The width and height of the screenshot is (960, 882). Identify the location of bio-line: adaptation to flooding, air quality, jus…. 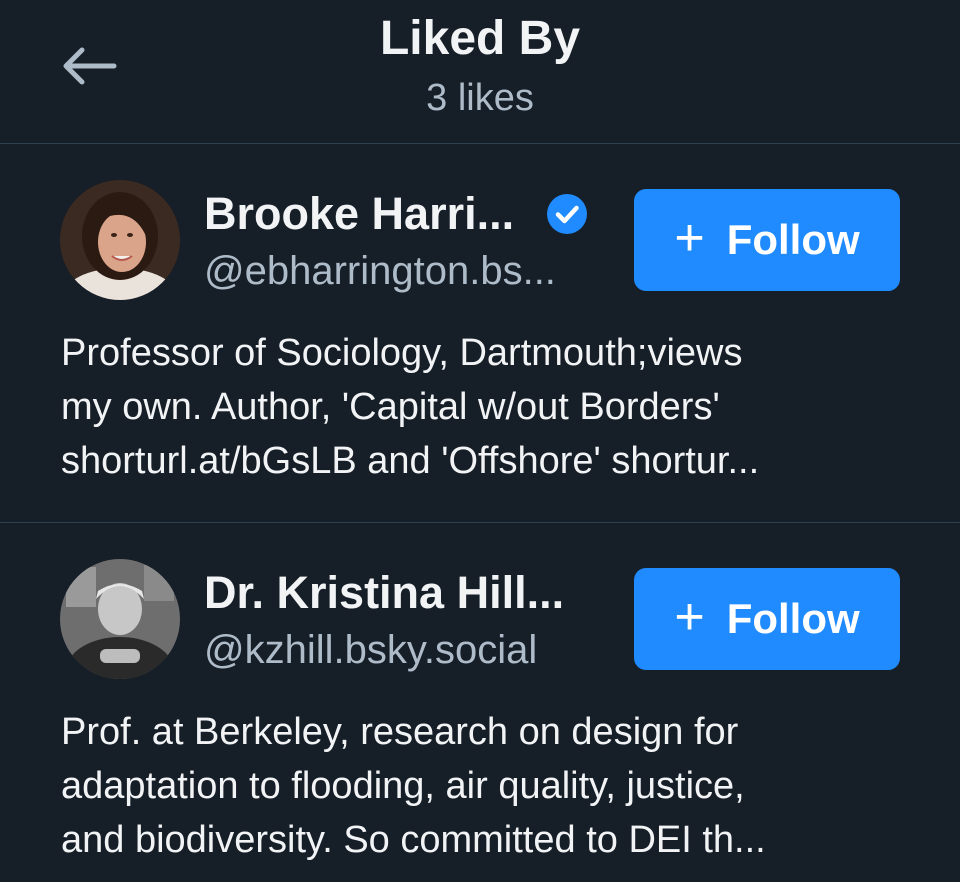
(403, 786).